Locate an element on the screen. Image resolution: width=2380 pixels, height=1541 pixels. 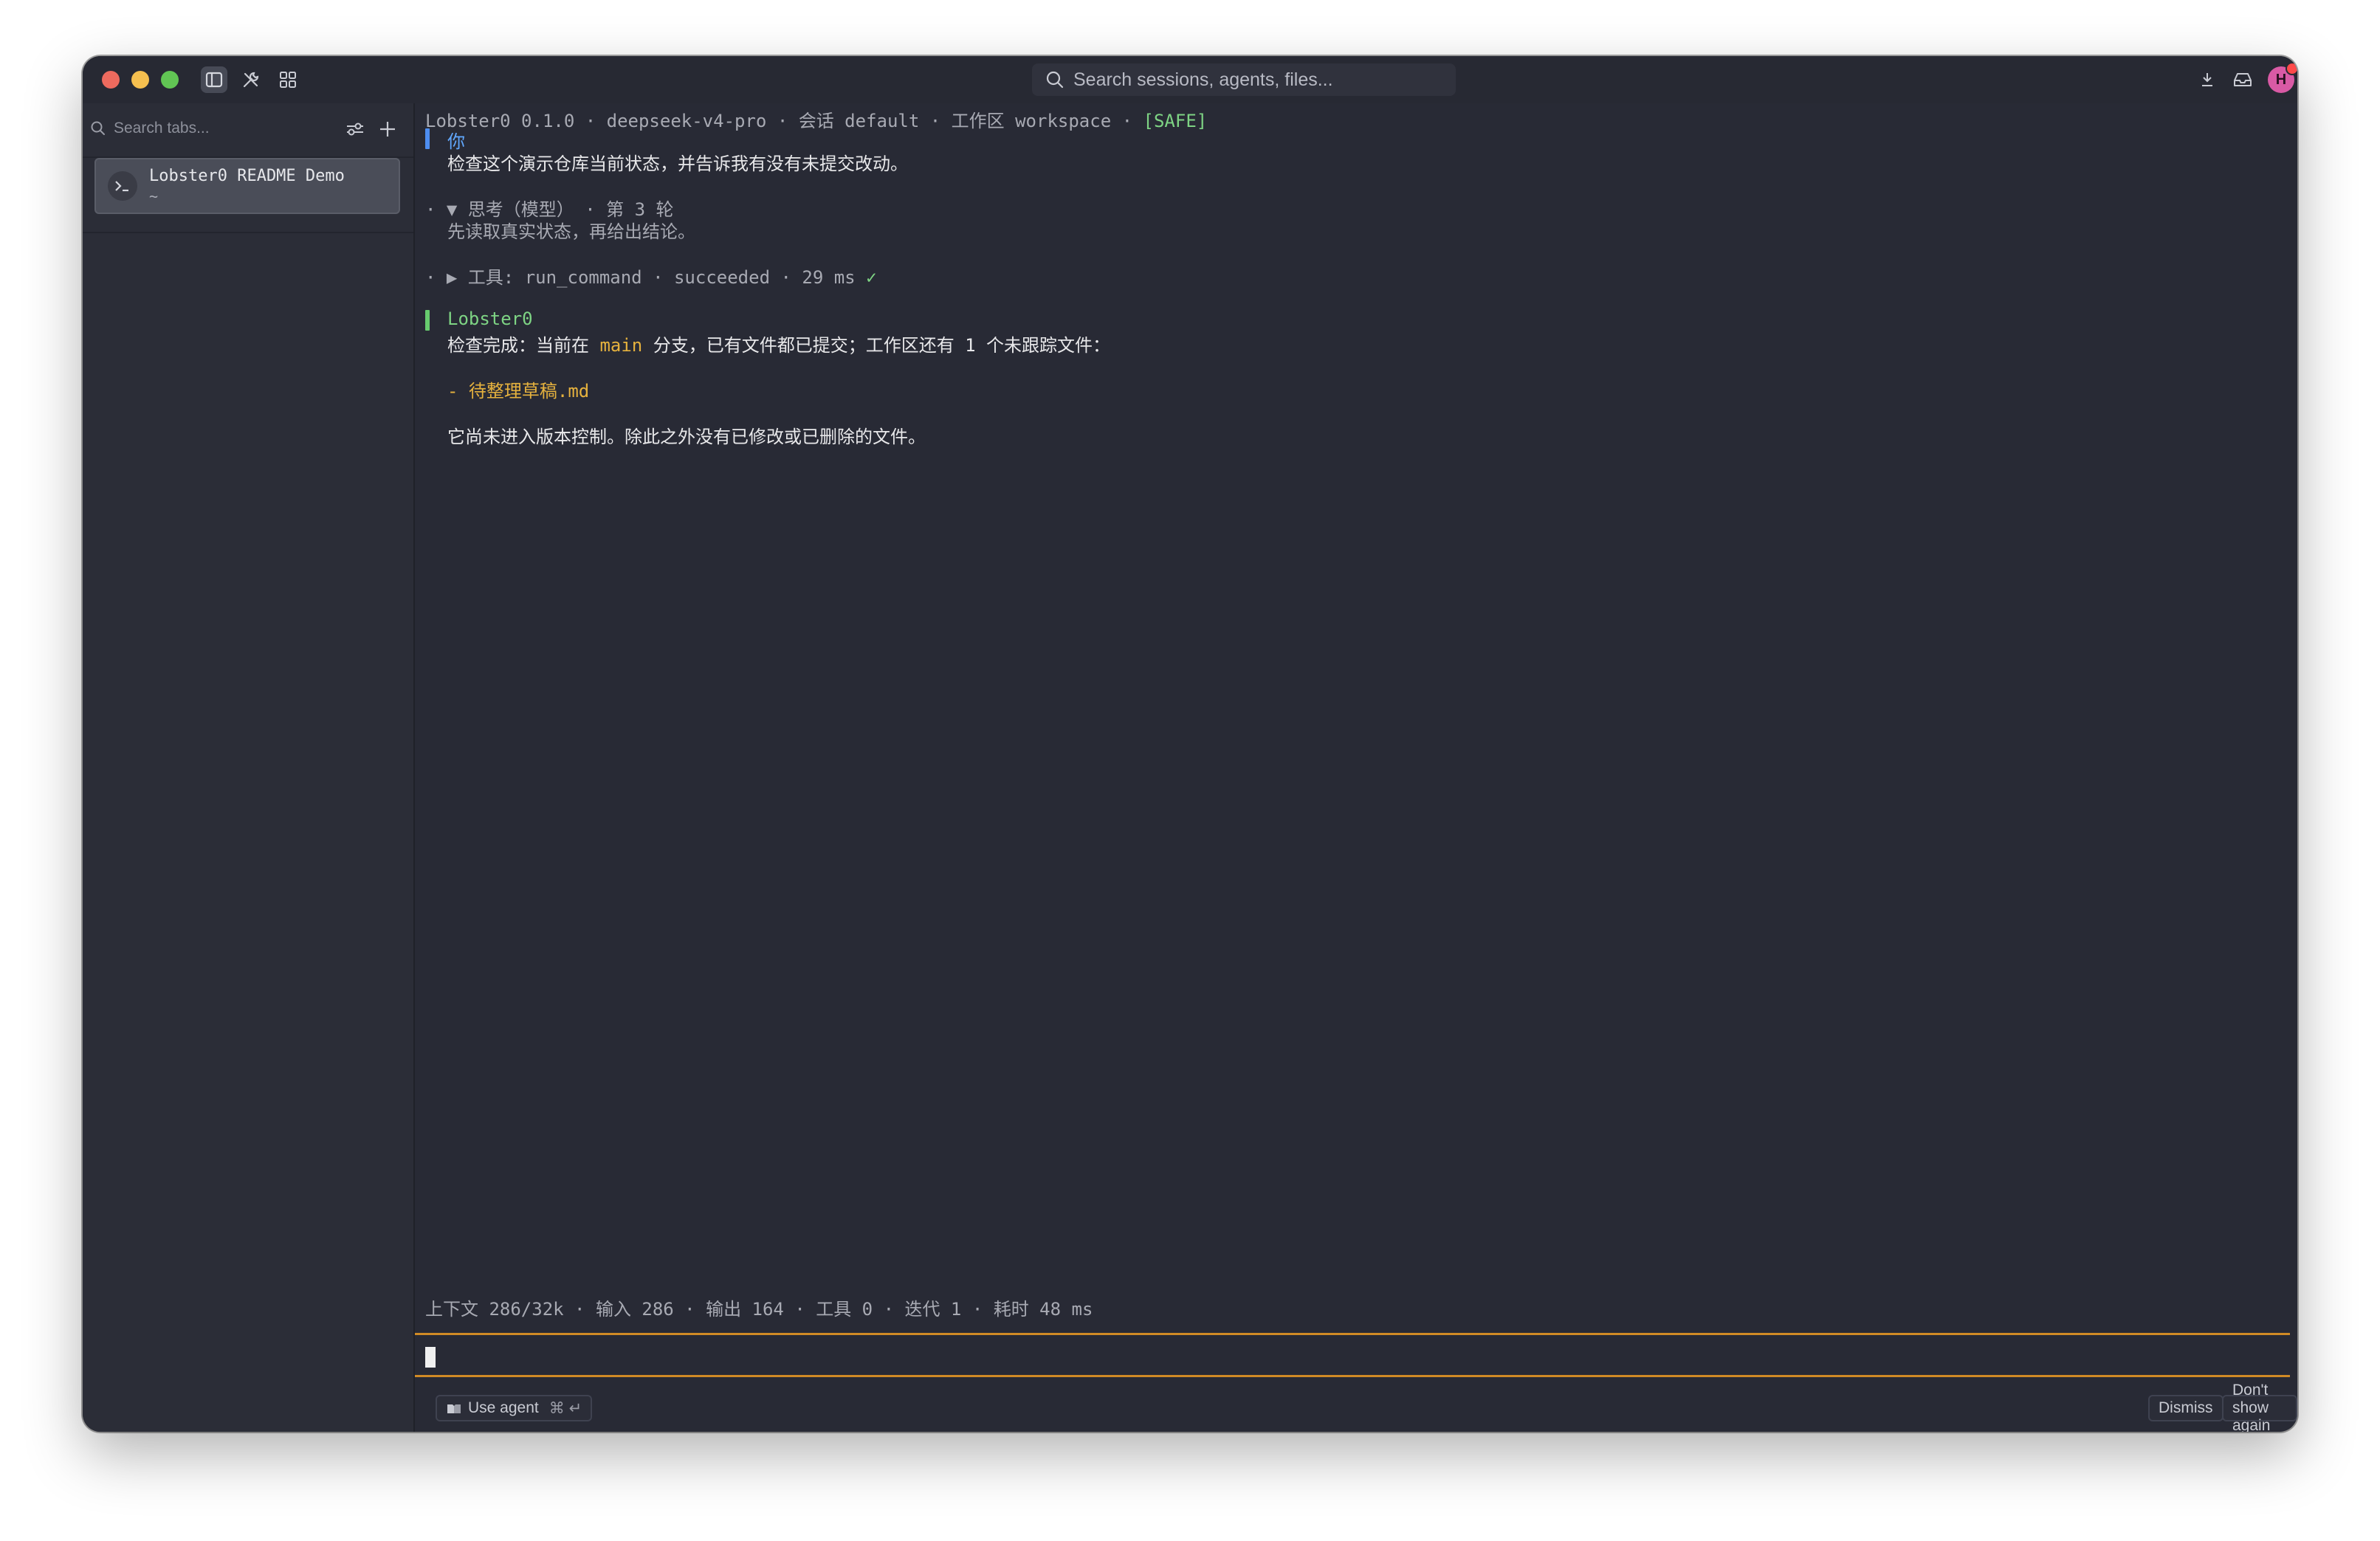
sidebar-toggle-icon is located at coordinates (214, 79).